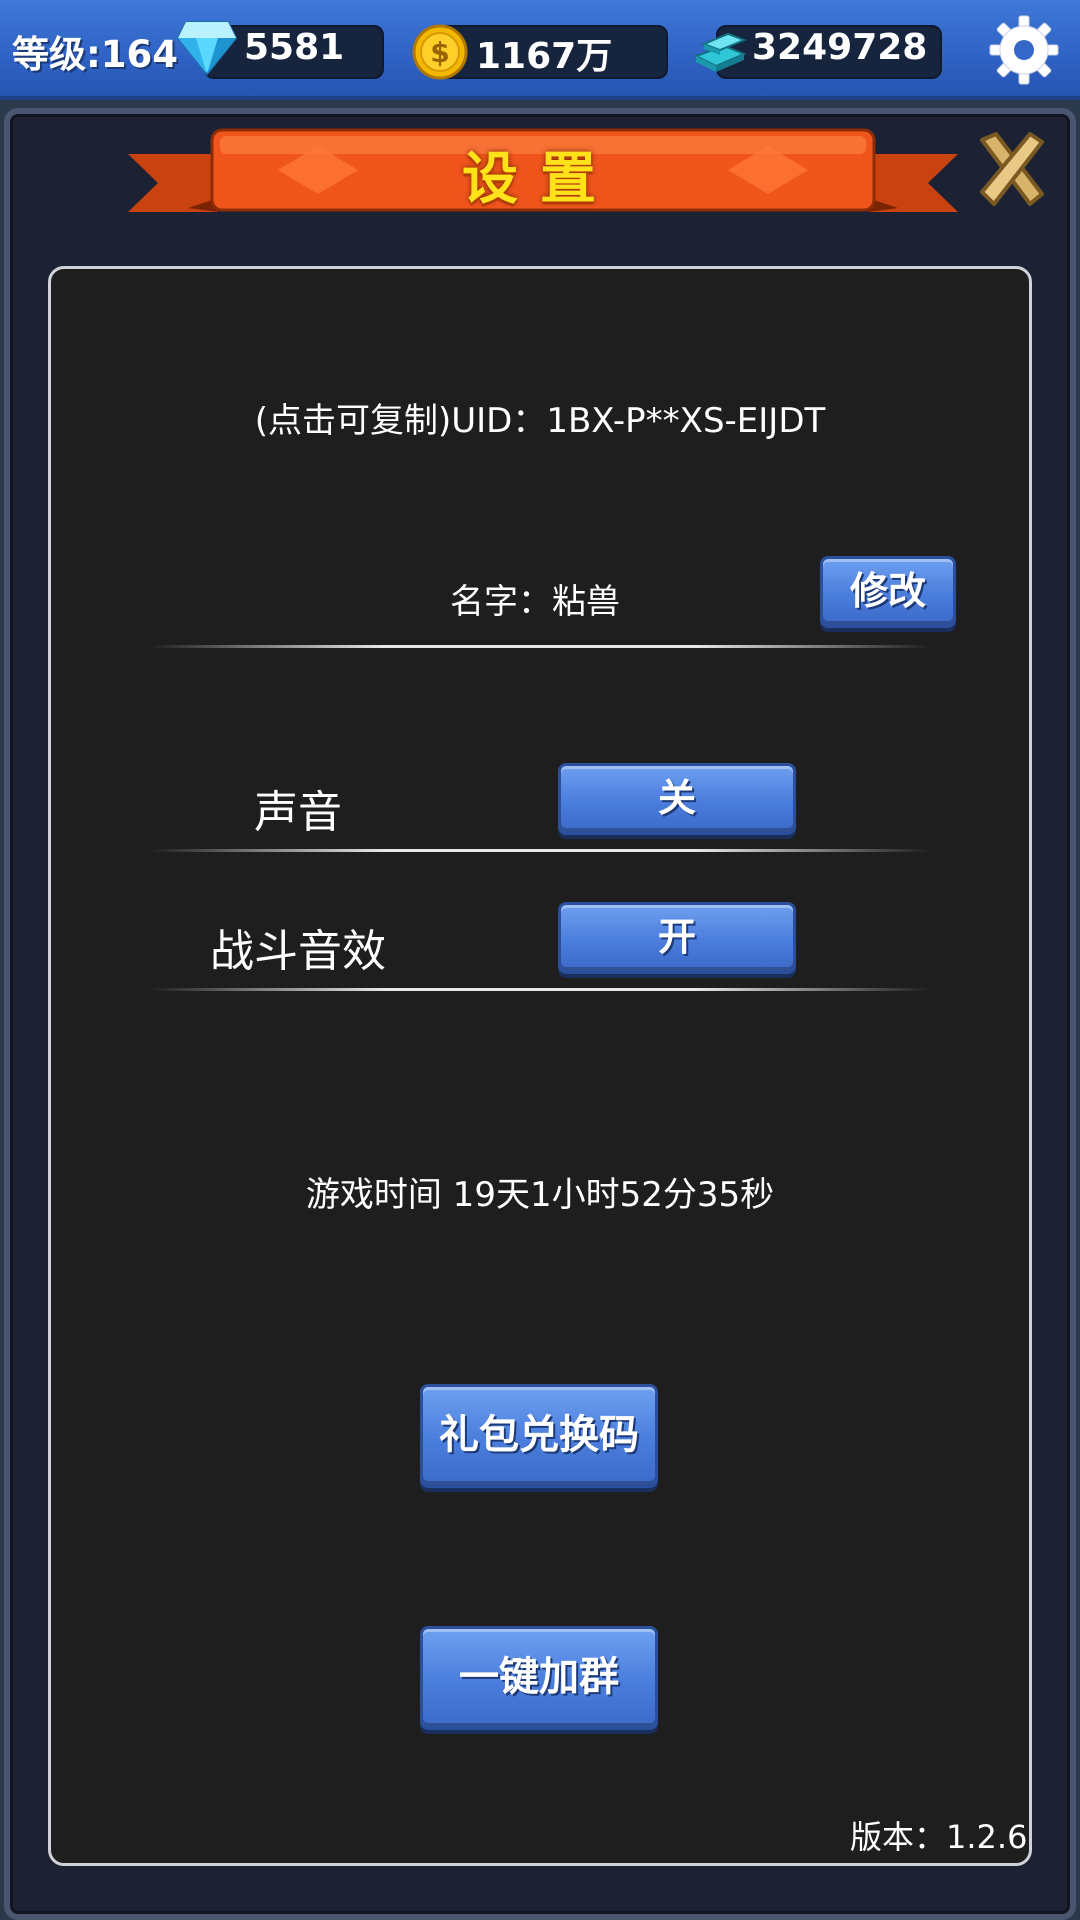 The height and width of the screenshot is (1920, 1080). What do you see at coordinates (677, 938) in the screenshot?
I see `battle-sfx-toggle-button: 开` at bounding box center [677, 938].